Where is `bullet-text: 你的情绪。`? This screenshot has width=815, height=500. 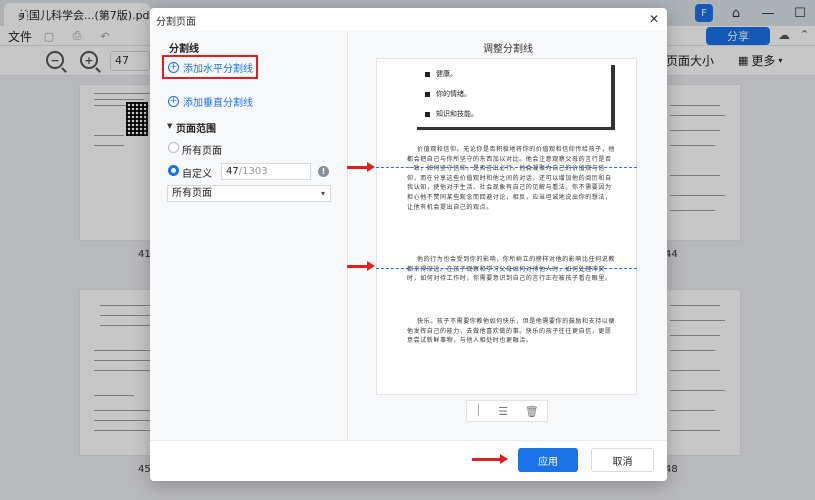 bullet-text: 你的情绪。 is located at coordinates (453, 94).